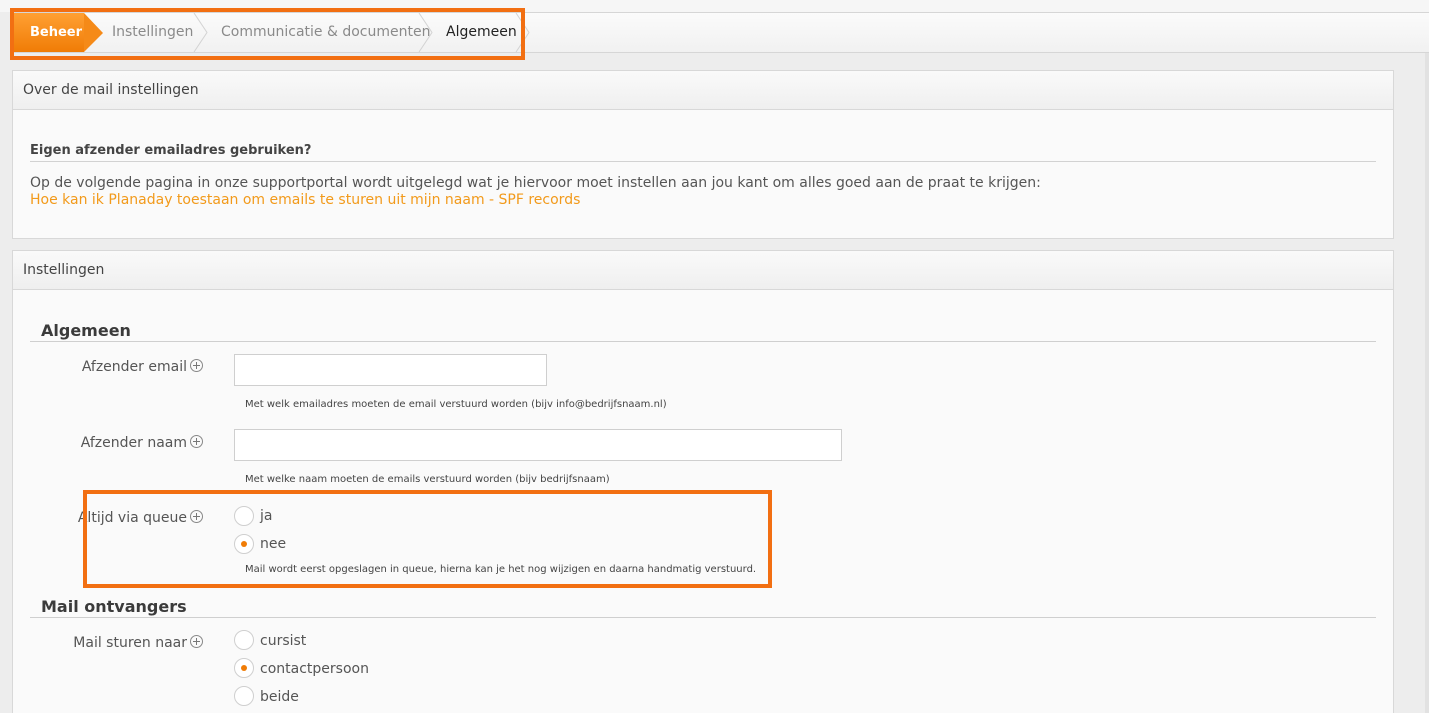 This screenshot has width=1429, height=713. Describe the element at coordinates (314, 669) in the screenshot. I see `send-to-radio-contactpersoon-label: contactpersoon` at that location.